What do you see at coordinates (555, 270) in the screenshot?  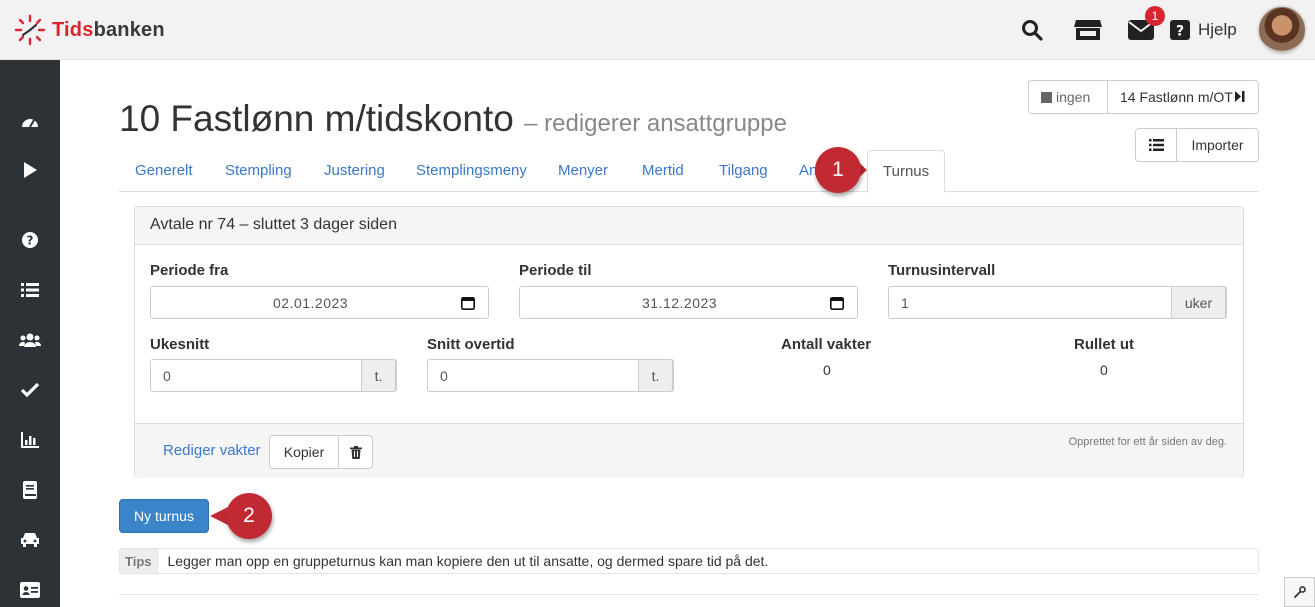 I see `periode-til-label: Periode til` at bounding box center [555, 270].